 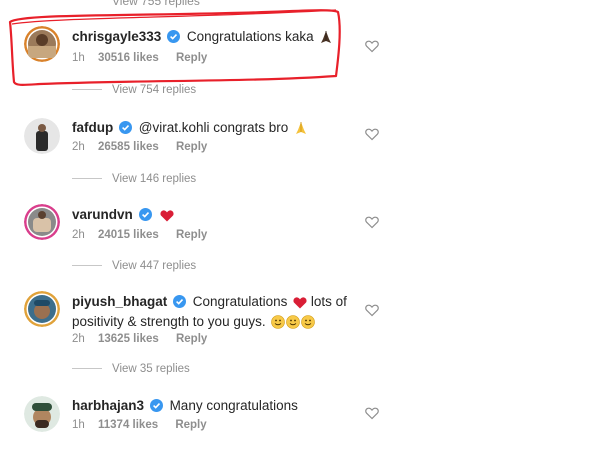 I want to click on view-replies-link: View 35 replies, so click(x=131, y=369).